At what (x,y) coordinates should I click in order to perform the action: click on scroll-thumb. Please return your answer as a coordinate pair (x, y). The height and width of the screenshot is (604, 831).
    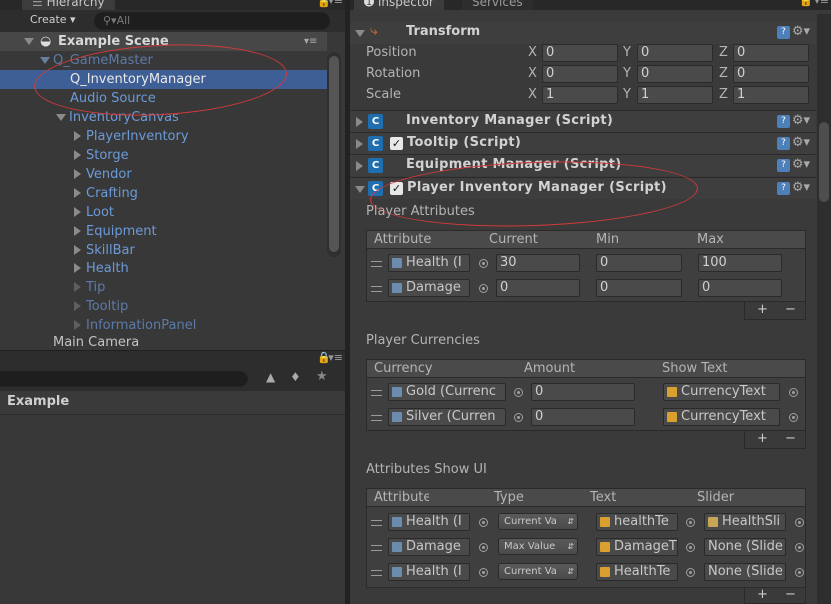
    Looking at the image, I should click on (824, 162).